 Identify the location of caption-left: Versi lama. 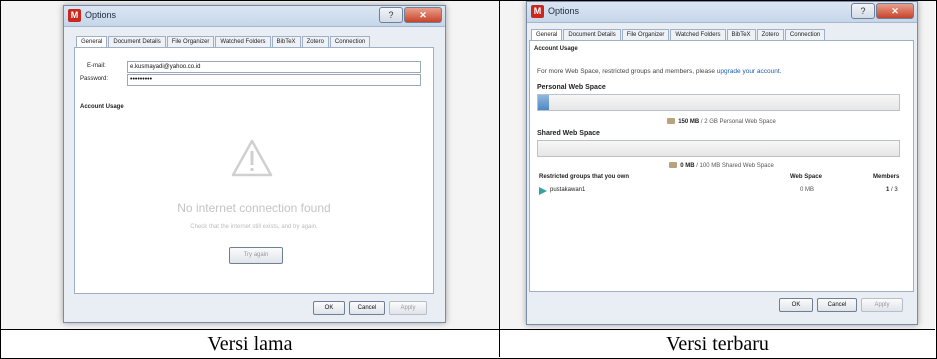
(250, 344).